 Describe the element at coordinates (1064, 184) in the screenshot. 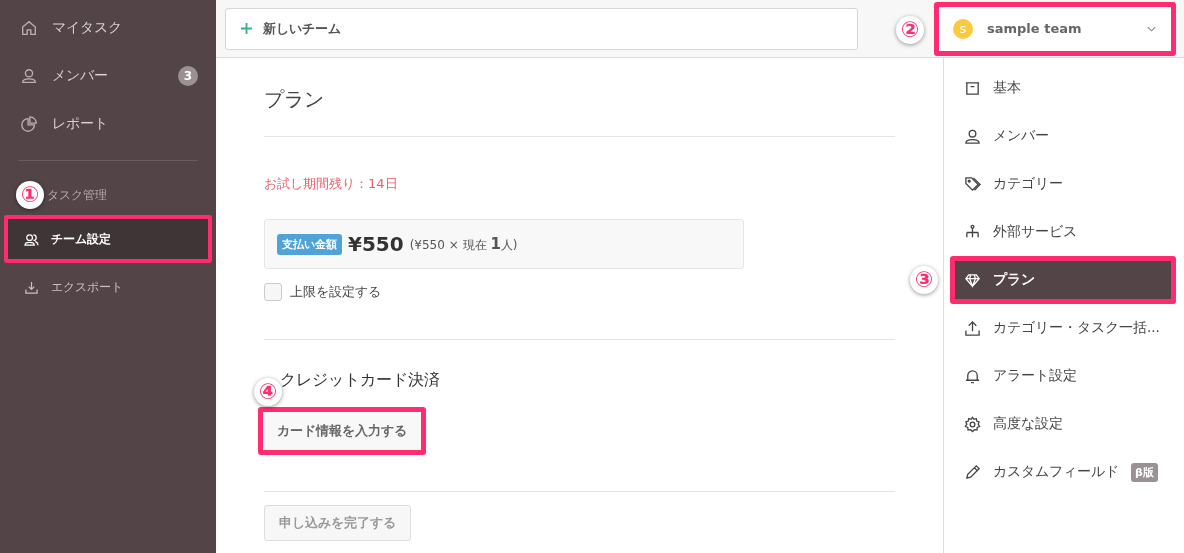

I see `menu-item: カテゴリー` at that location.